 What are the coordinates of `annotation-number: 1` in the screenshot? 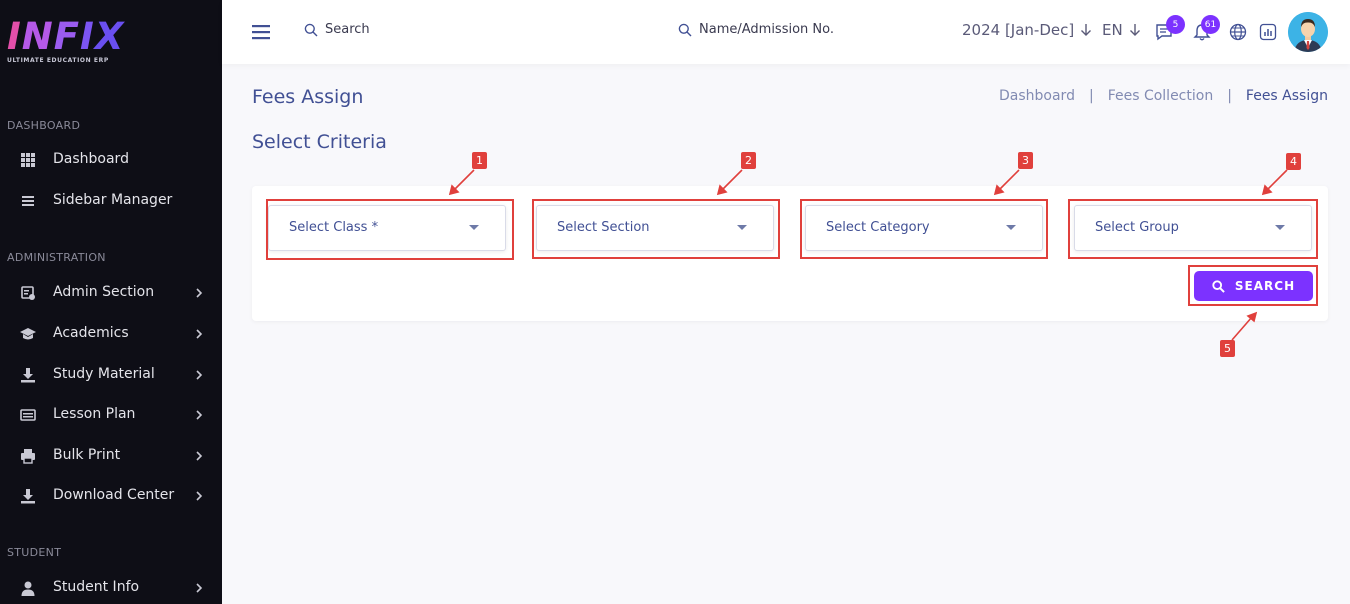 It's located at (479, 160).